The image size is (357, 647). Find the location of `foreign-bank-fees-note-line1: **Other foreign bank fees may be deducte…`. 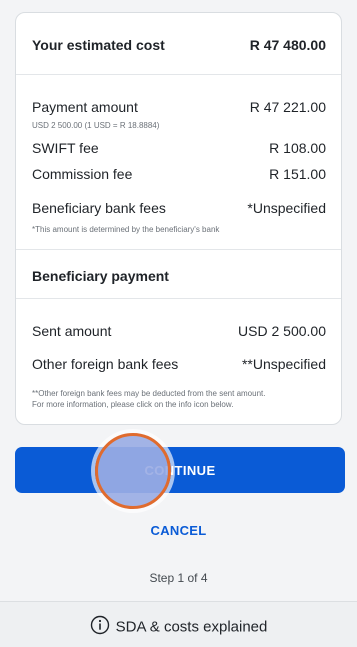

foreign-bank-fees-note-line1: **Other foreign bank fees may be deducte… is located at coordinates (149, 393).